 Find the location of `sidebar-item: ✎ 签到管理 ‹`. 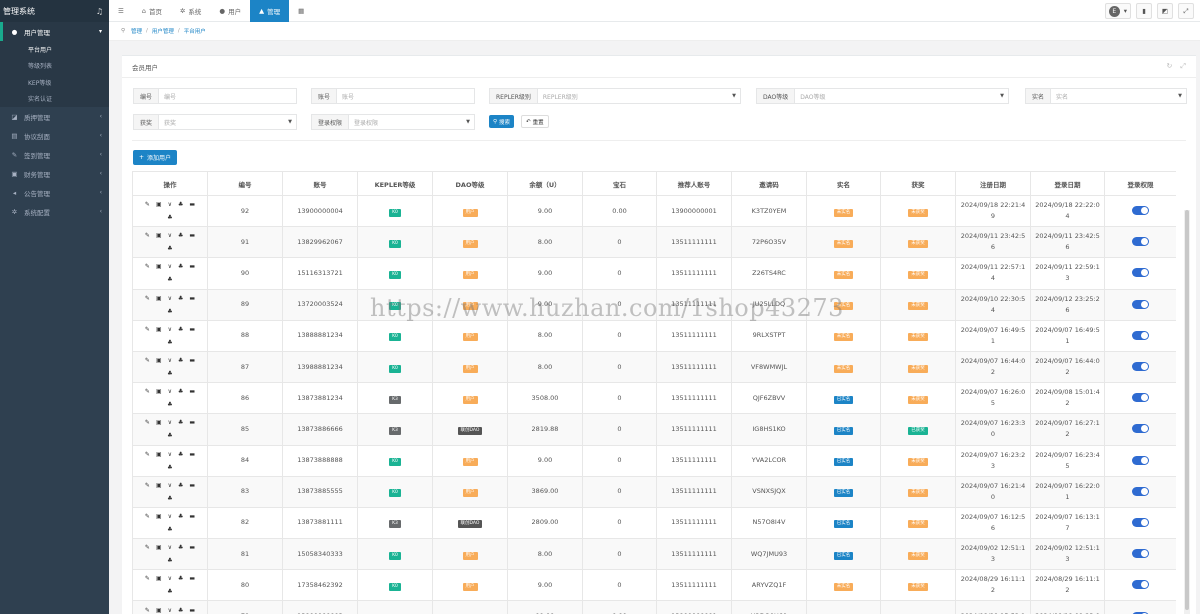

sidebar-item: ✎ 签到管理 ‹ is located at coordinates (54, 154).